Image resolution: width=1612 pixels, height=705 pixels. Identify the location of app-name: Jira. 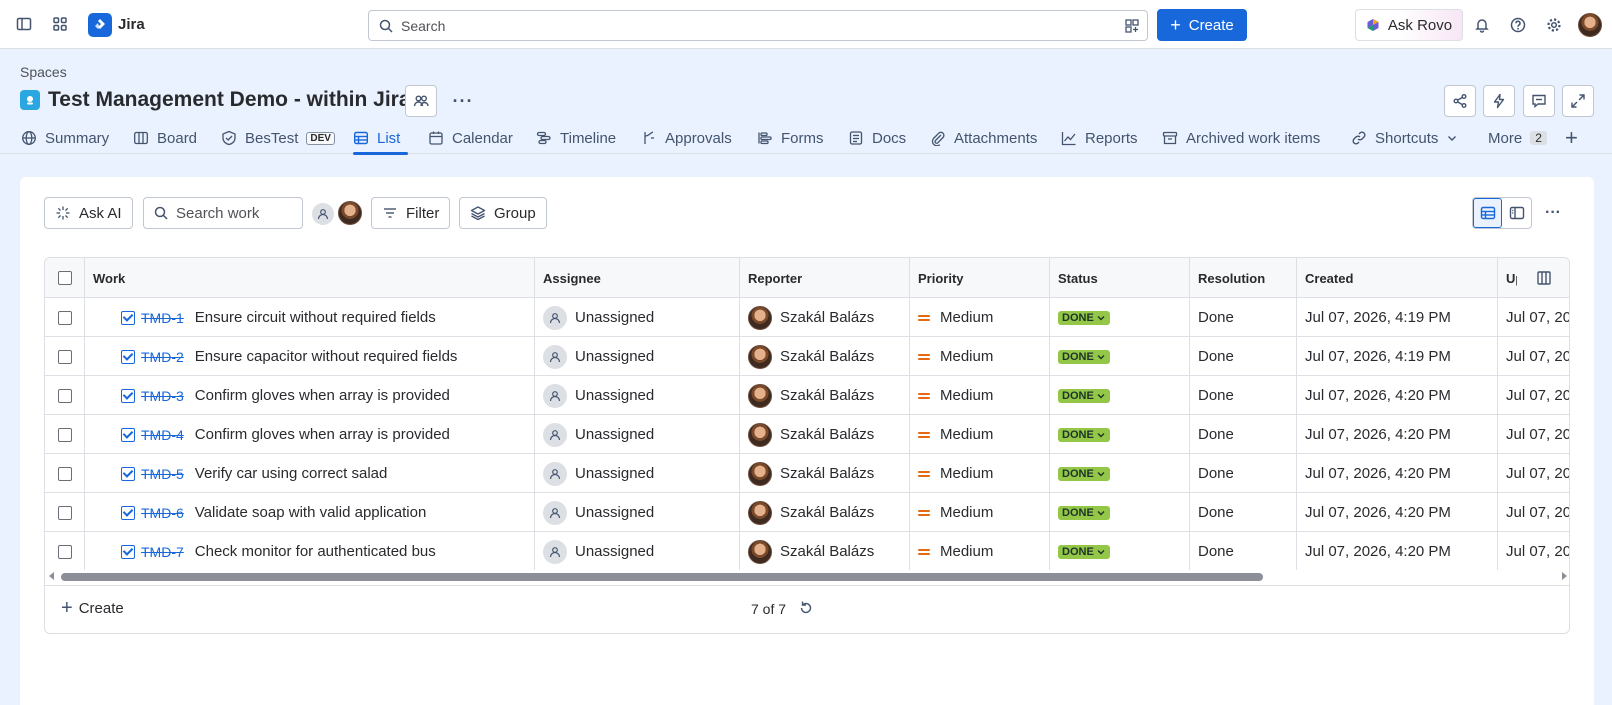
(131, 24).